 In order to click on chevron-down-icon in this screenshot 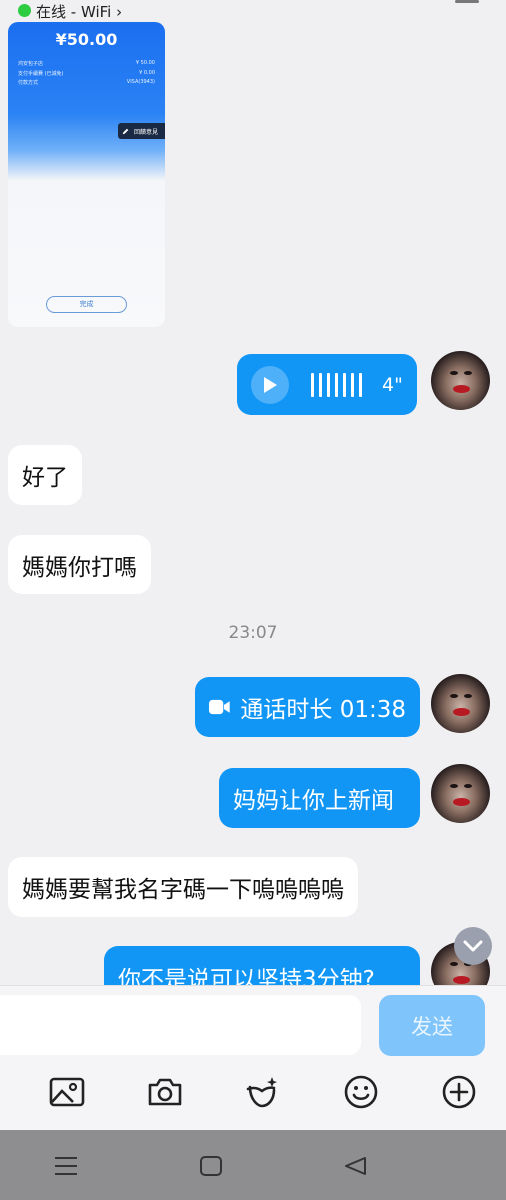, I will do `click(473, 946)`.